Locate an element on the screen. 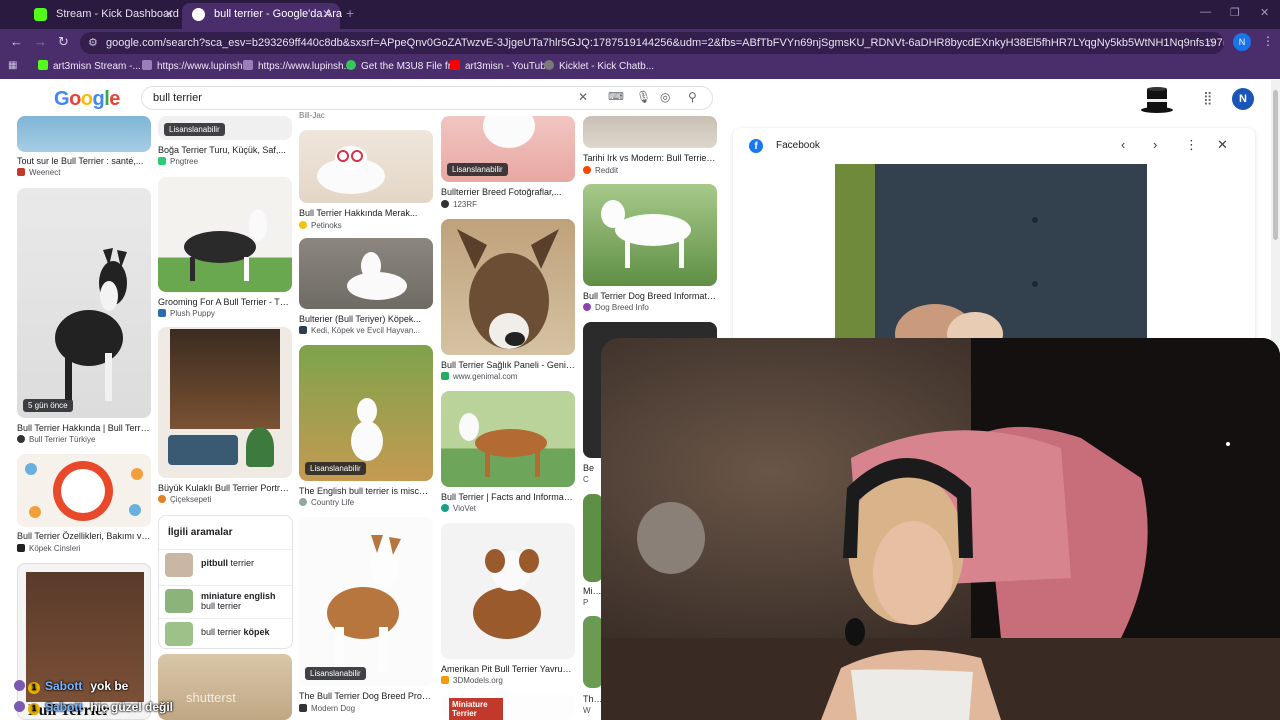  keyboard-icon: ⌨ is located at coordinates (616, 96).